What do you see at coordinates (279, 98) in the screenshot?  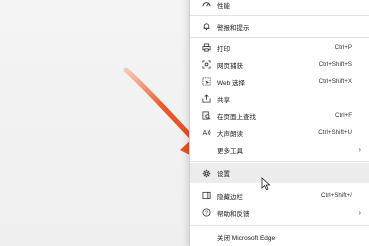 I see `menu-item-share: 共享` at bounding box center [279, 98].